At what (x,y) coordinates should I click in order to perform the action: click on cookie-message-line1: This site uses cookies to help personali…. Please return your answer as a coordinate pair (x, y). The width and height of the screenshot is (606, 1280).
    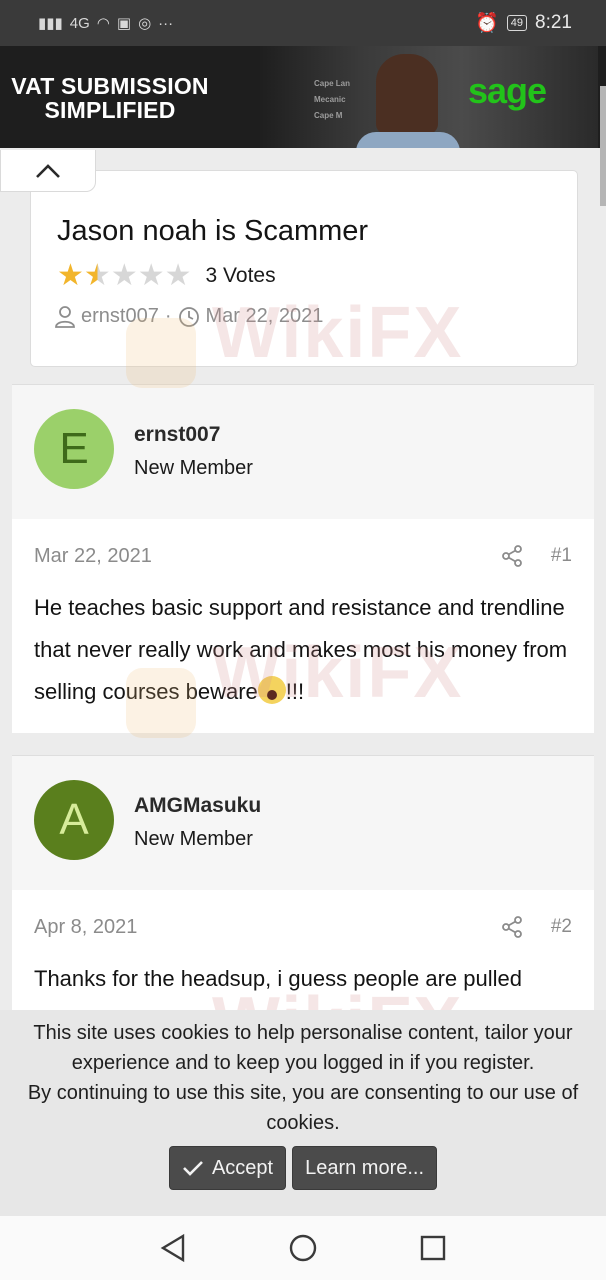
    Looking at the image, I should click on (303, 1048).